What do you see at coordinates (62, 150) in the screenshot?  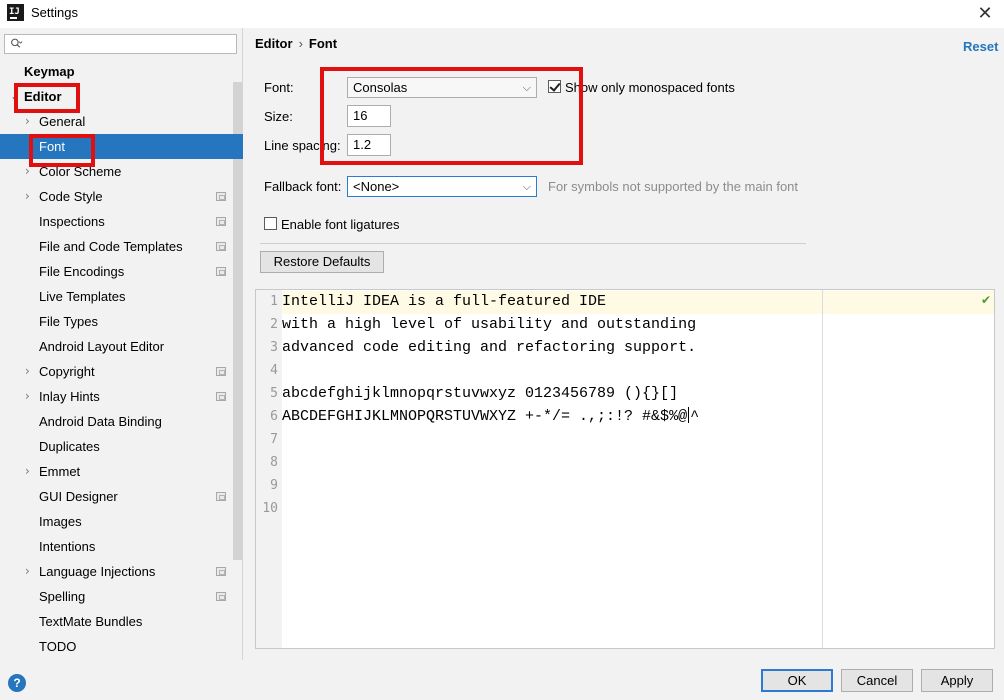 I see `annotation-box-font` at bounding box center [62, 150].